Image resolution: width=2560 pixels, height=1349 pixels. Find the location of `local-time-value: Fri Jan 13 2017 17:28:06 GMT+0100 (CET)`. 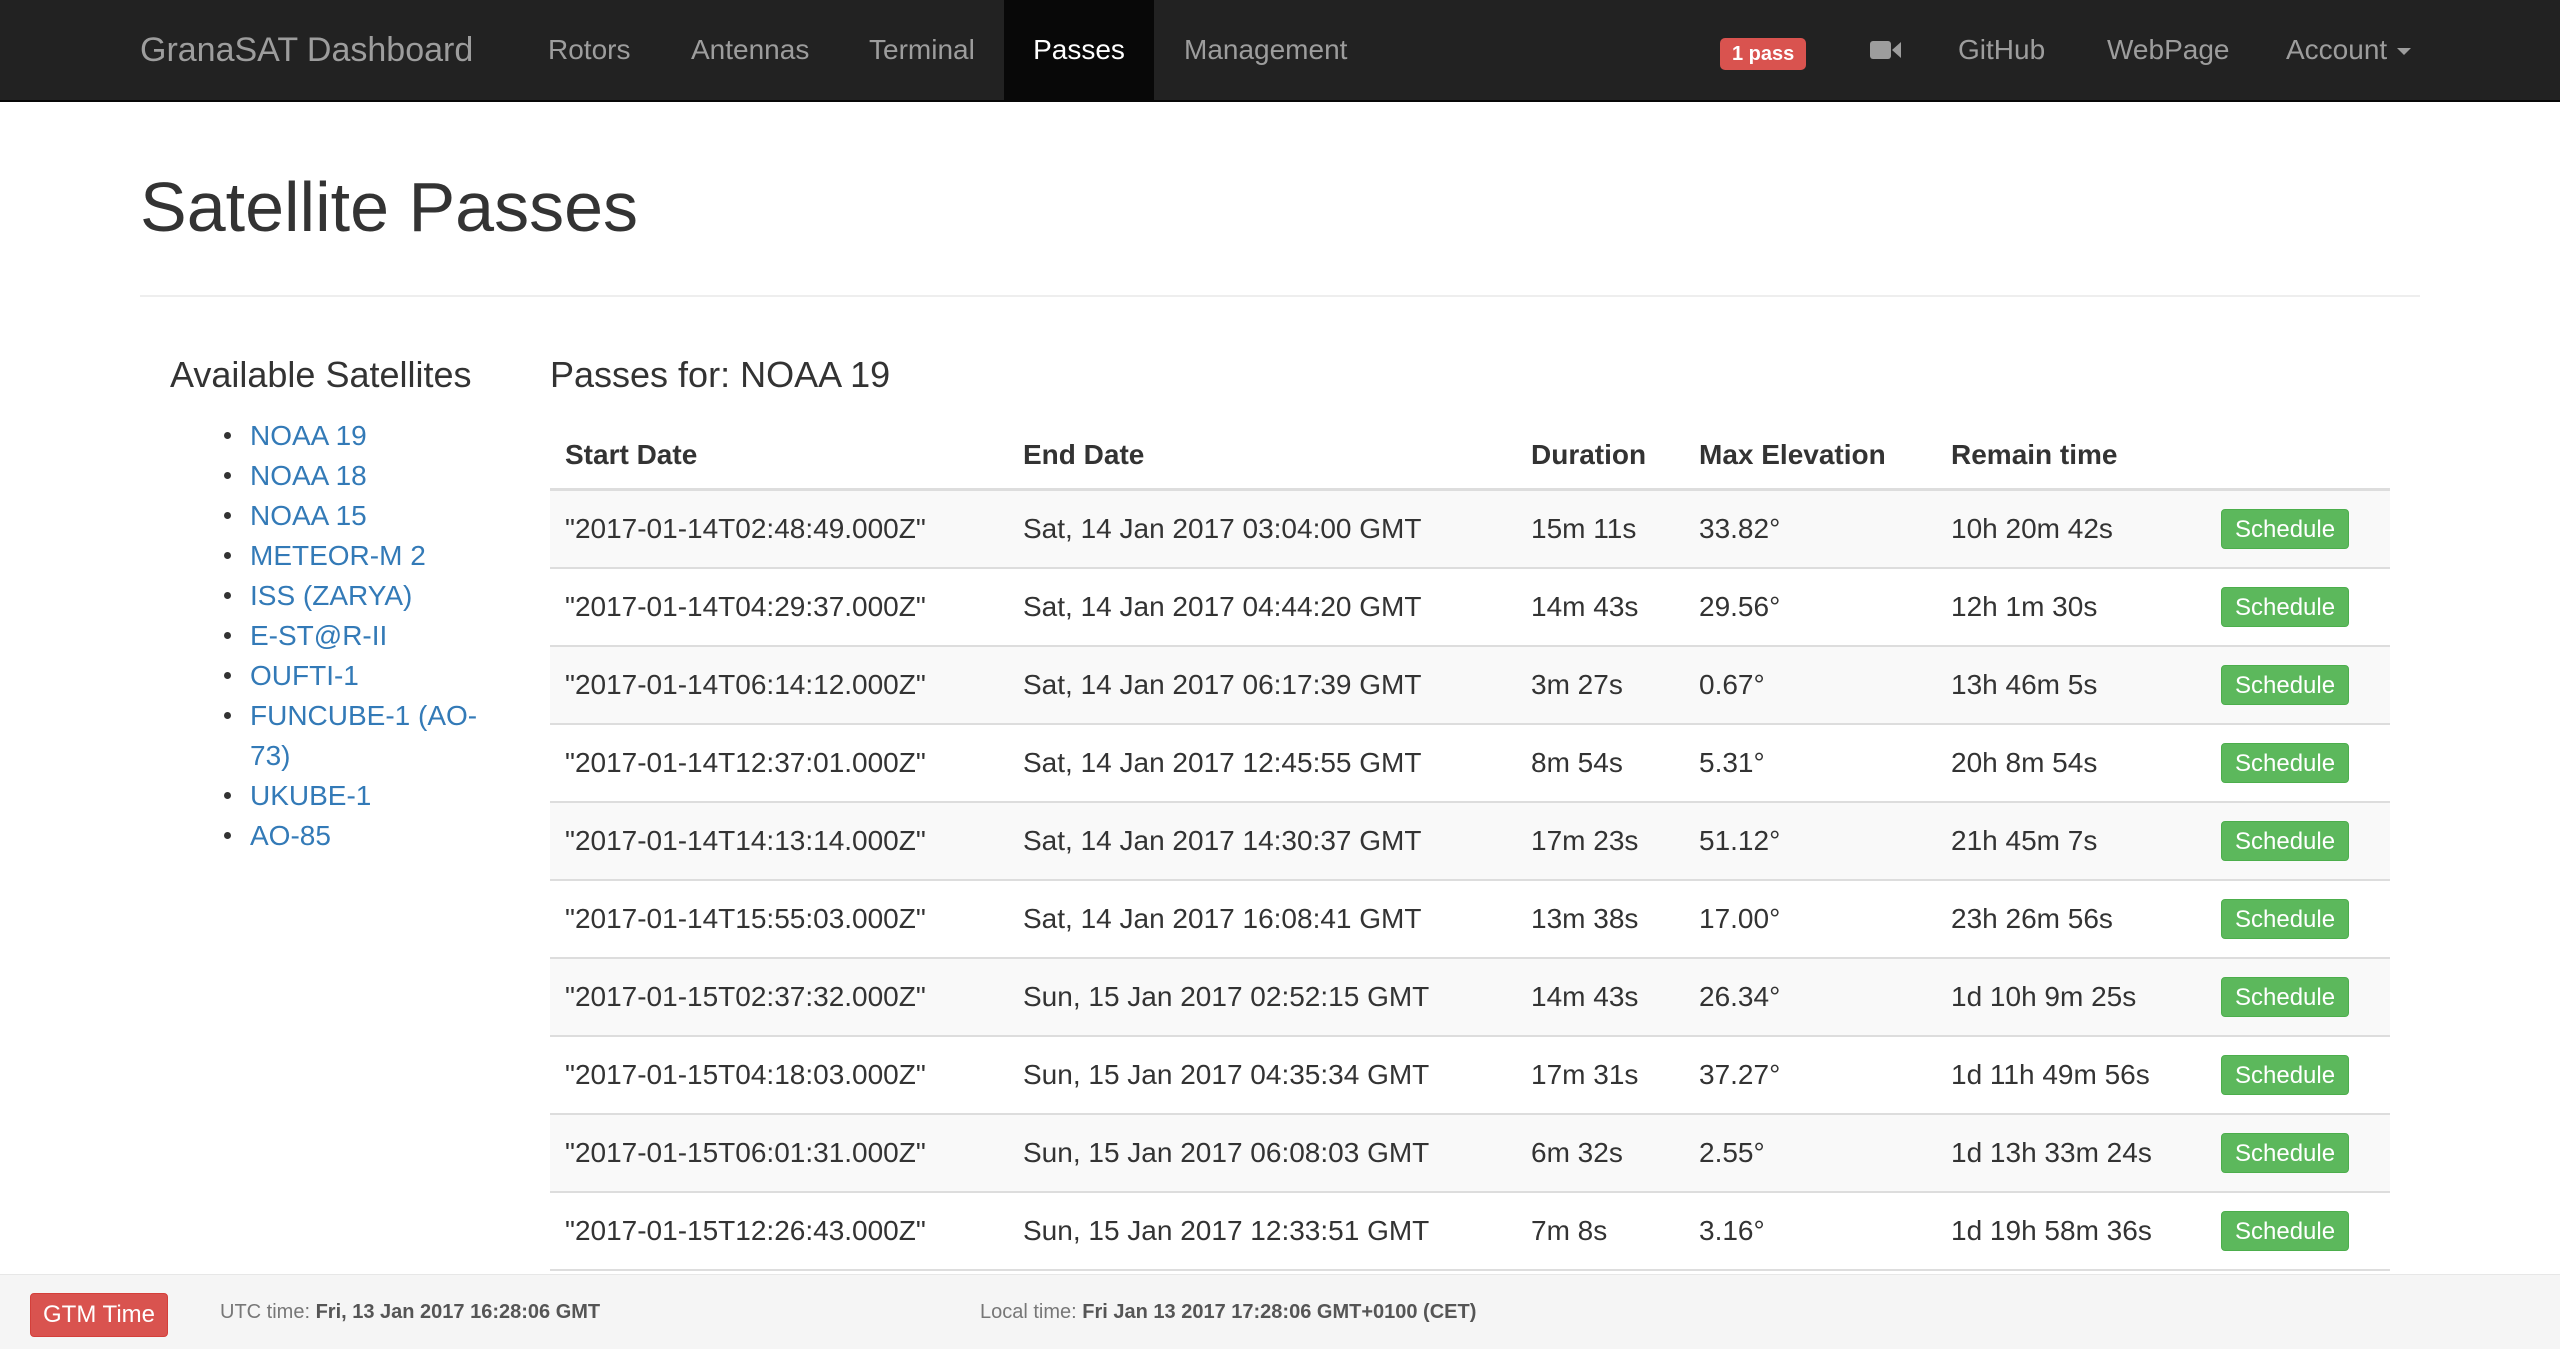

local-time-value: Fri Jan 13 2017 17:28:06 GMT+0100 (CET) is located at coordinates (1279, 1312).